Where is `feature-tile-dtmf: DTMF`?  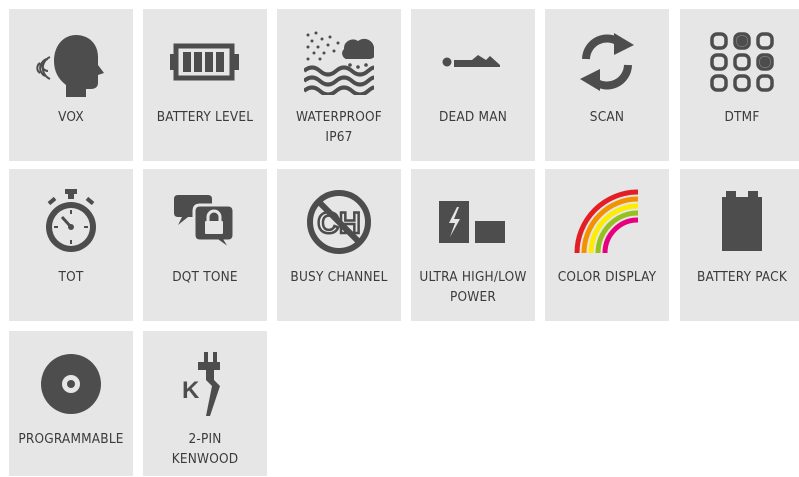 feature-tile-dtmf: DTMF is located at coordinates (739, 85).